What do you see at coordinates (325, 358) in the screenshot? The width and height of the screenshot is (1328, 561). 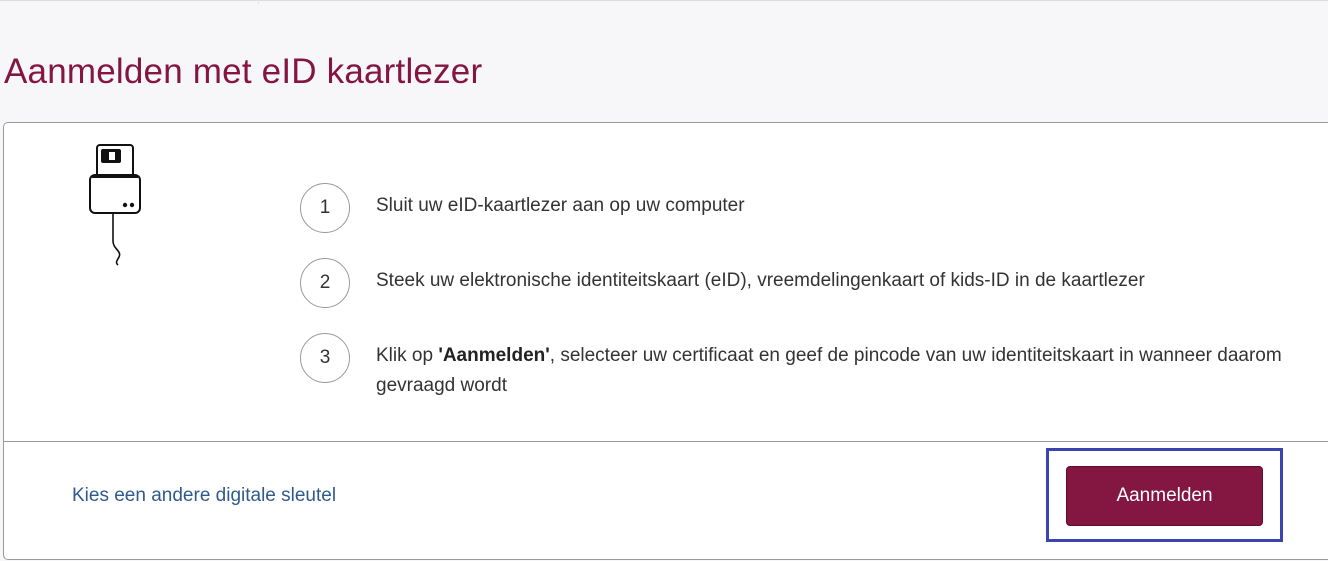 I see `step-number-3: 3` at bounding box center [325, 358].